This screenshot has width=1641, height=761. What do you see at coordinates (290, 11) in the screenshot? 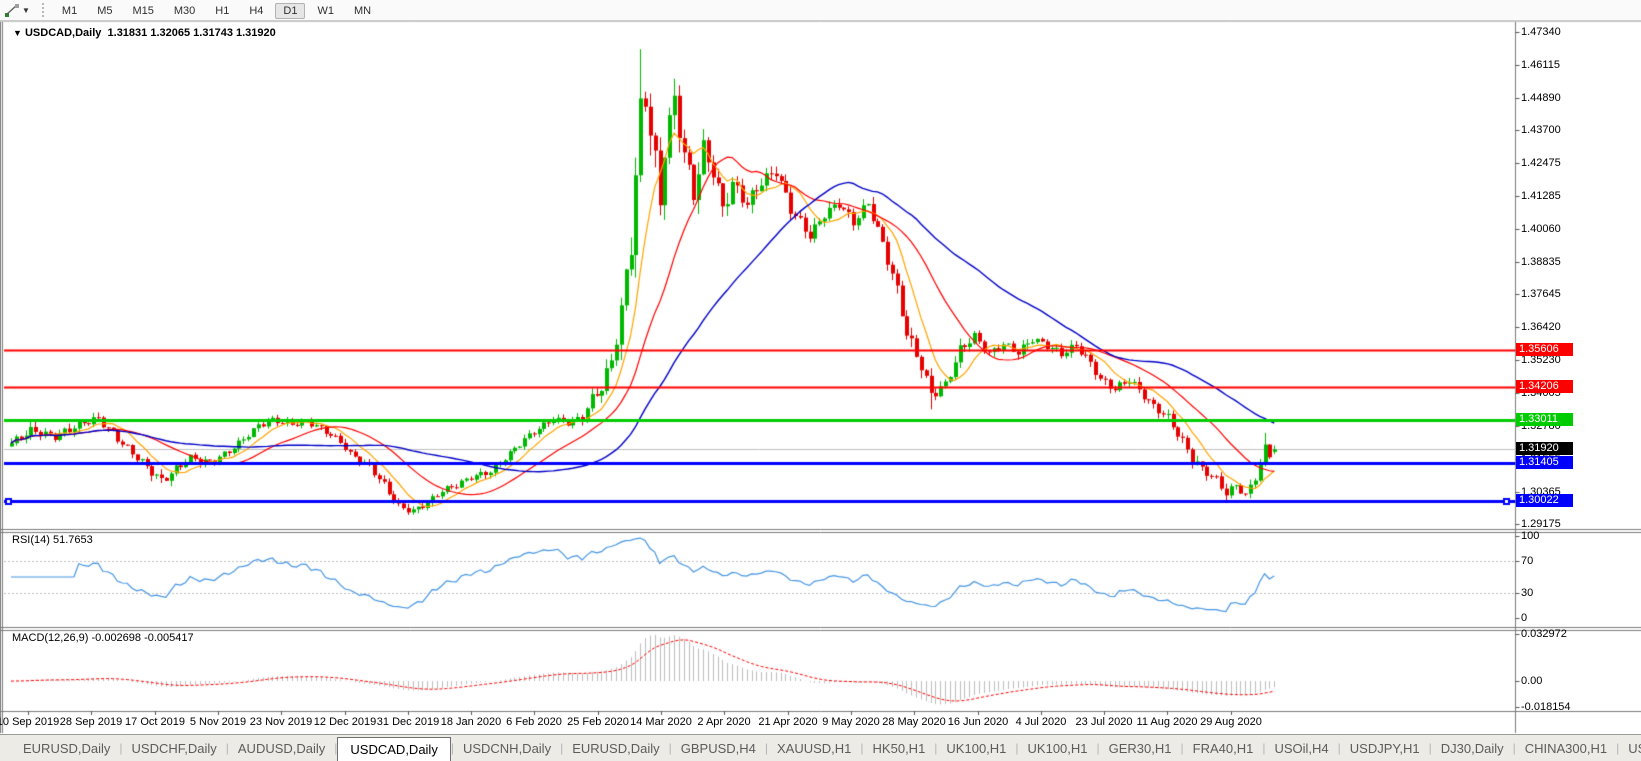
I see `timeframe-button-d1: D1` at bounding box center [290, 11].